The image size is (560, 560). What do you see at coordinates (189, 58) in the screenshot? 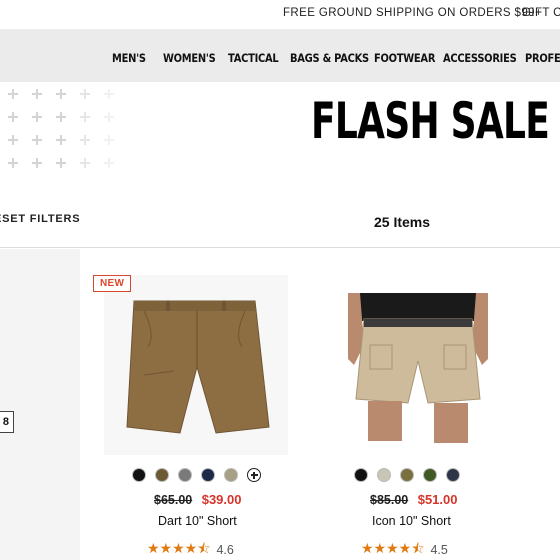
I see `nav-item-womens: WOMEN'S` at bounding box center [189, 58].